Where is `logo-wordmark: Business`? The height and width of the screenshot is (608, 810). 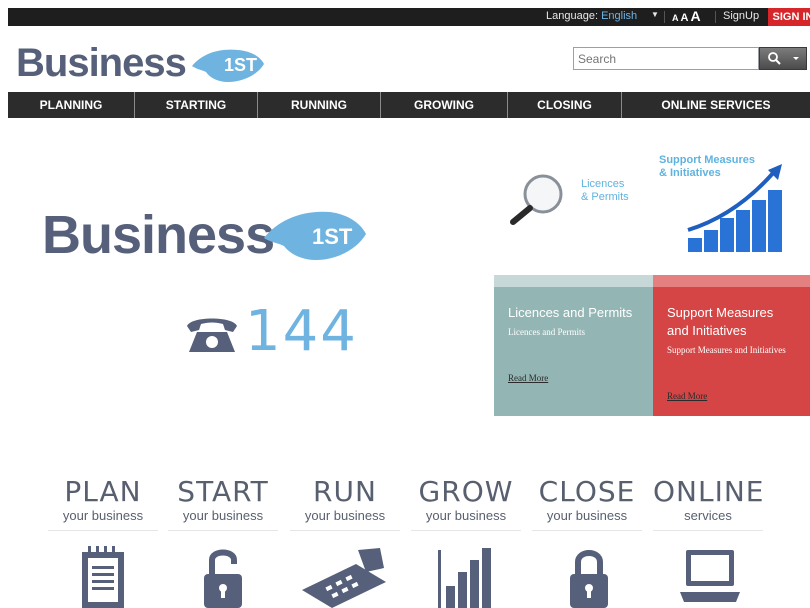
logo-wordmark: Business is located at coordinates (101, 63).